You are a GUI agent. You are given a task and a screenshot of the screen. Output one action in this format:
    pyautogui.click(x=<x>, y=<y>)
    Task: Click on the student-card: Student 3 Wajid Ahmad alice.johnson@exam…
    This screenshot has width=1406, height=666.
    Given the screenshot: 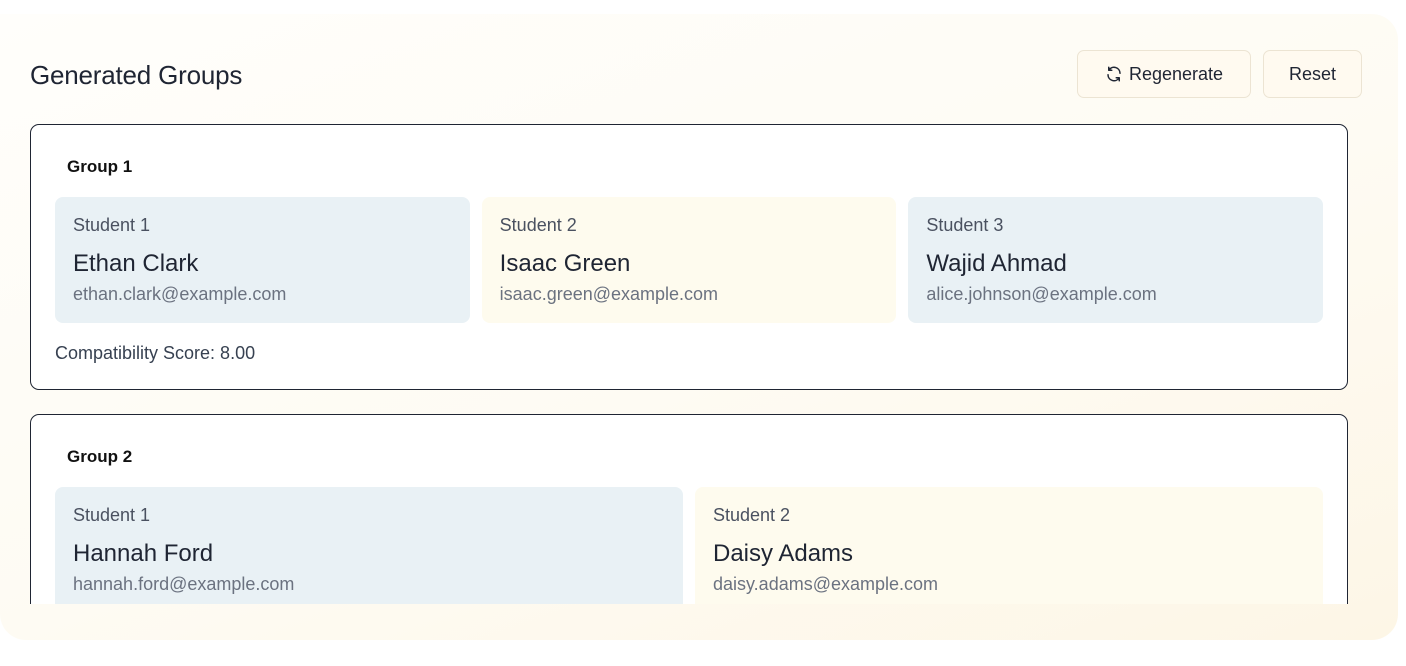 What is the action you would take?
    pyautogui.click(x=1116, y=260)
    